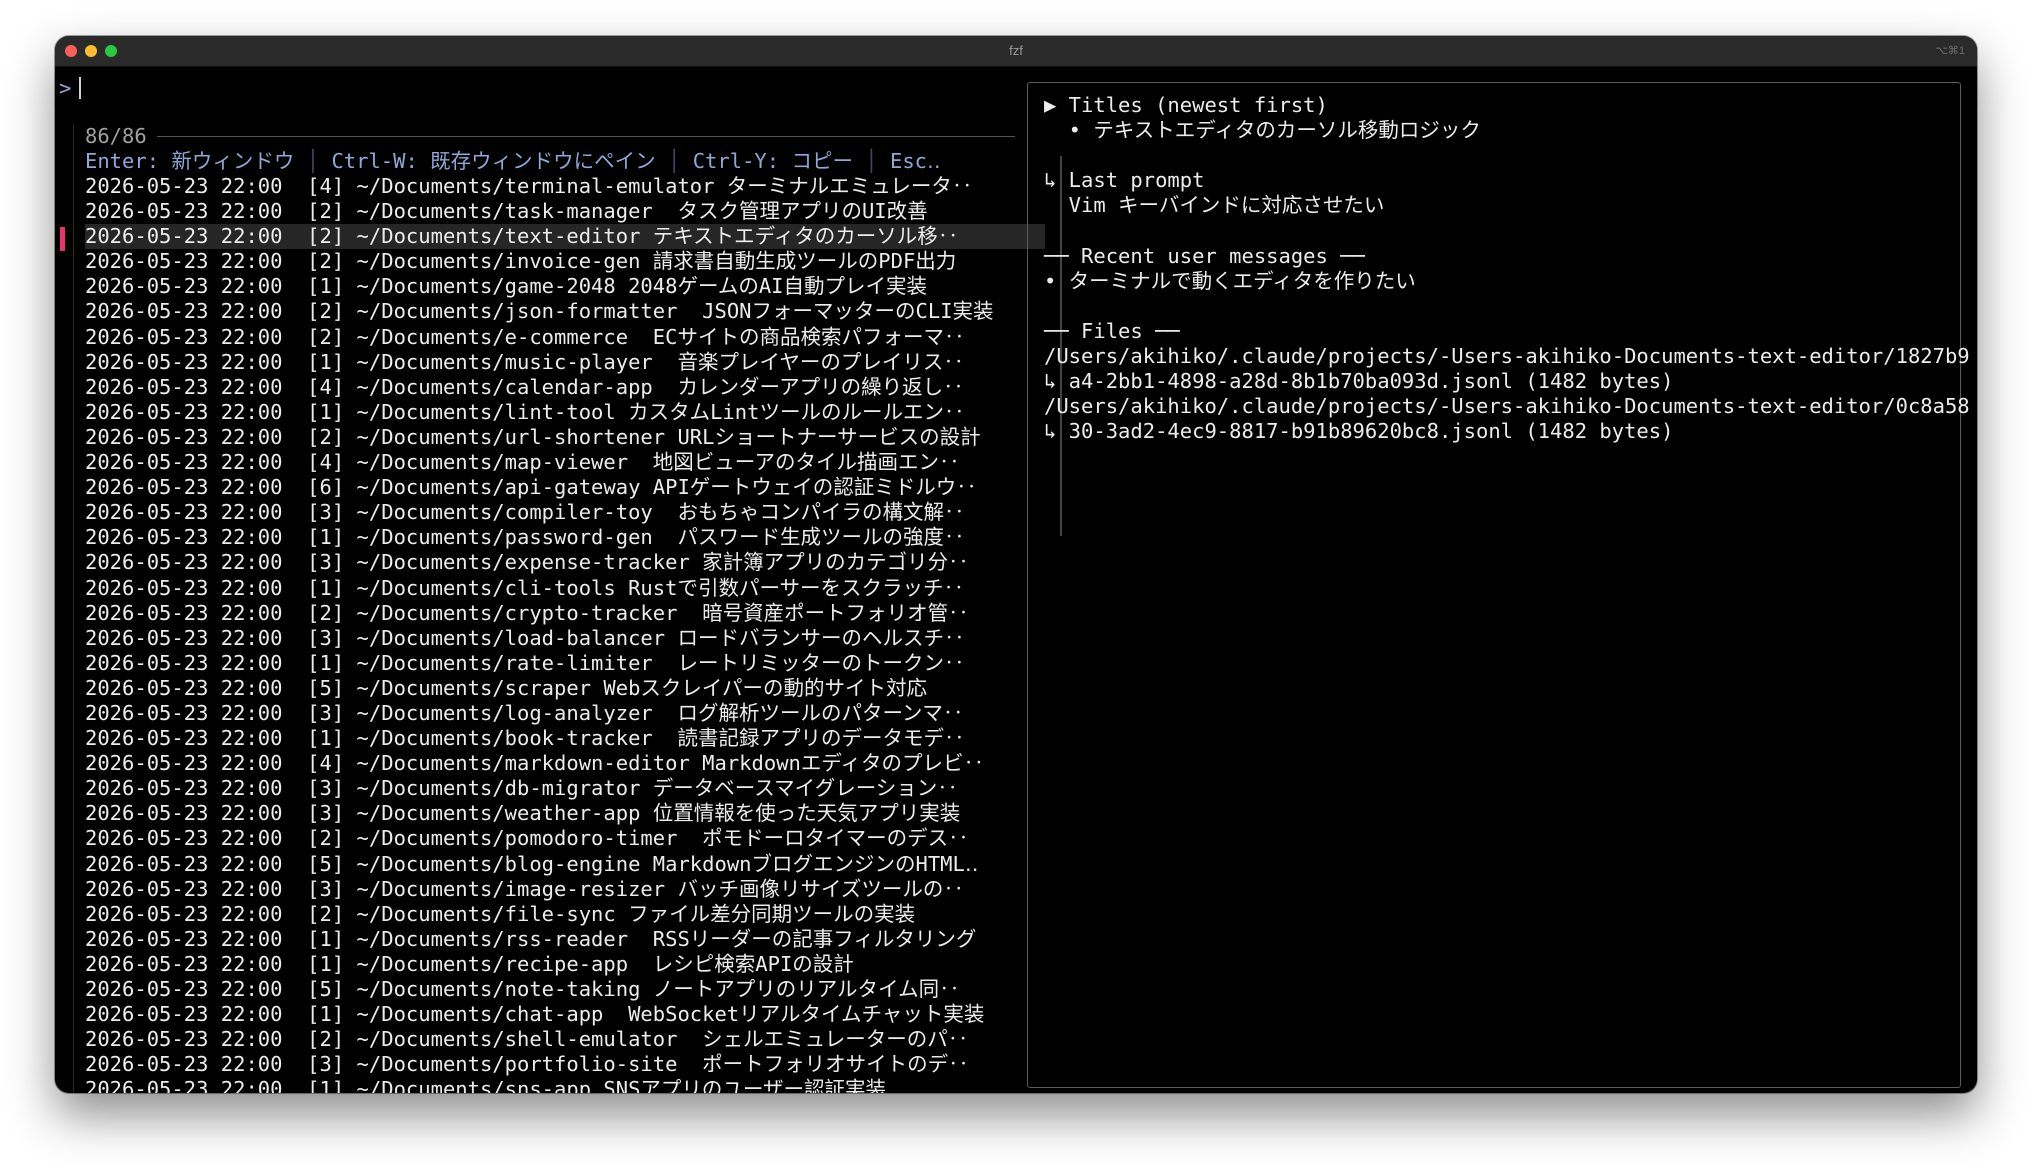 Image resolution: width=2032 pixels, height=1167 pixels. Describe the element at coordinates (62, 239) in the screenshot. I see `selection-marker` at that location.